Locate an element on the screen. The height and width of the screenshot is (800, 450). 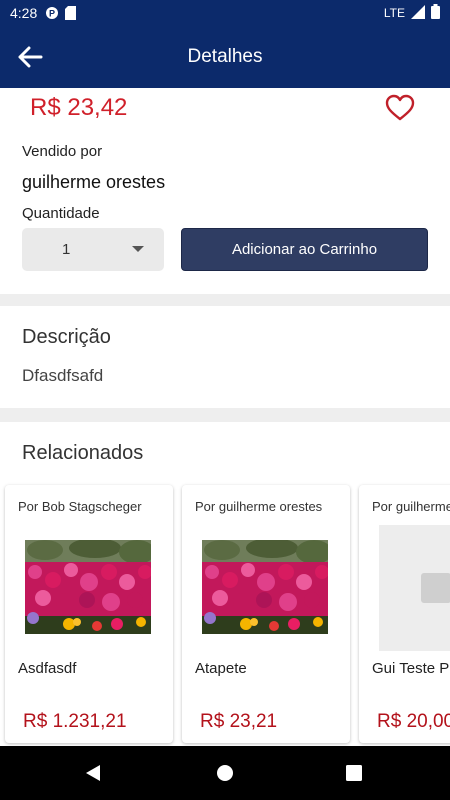
add-to-cart-button: Adicionar ao Carrinho is located at coordinates (304, 249).